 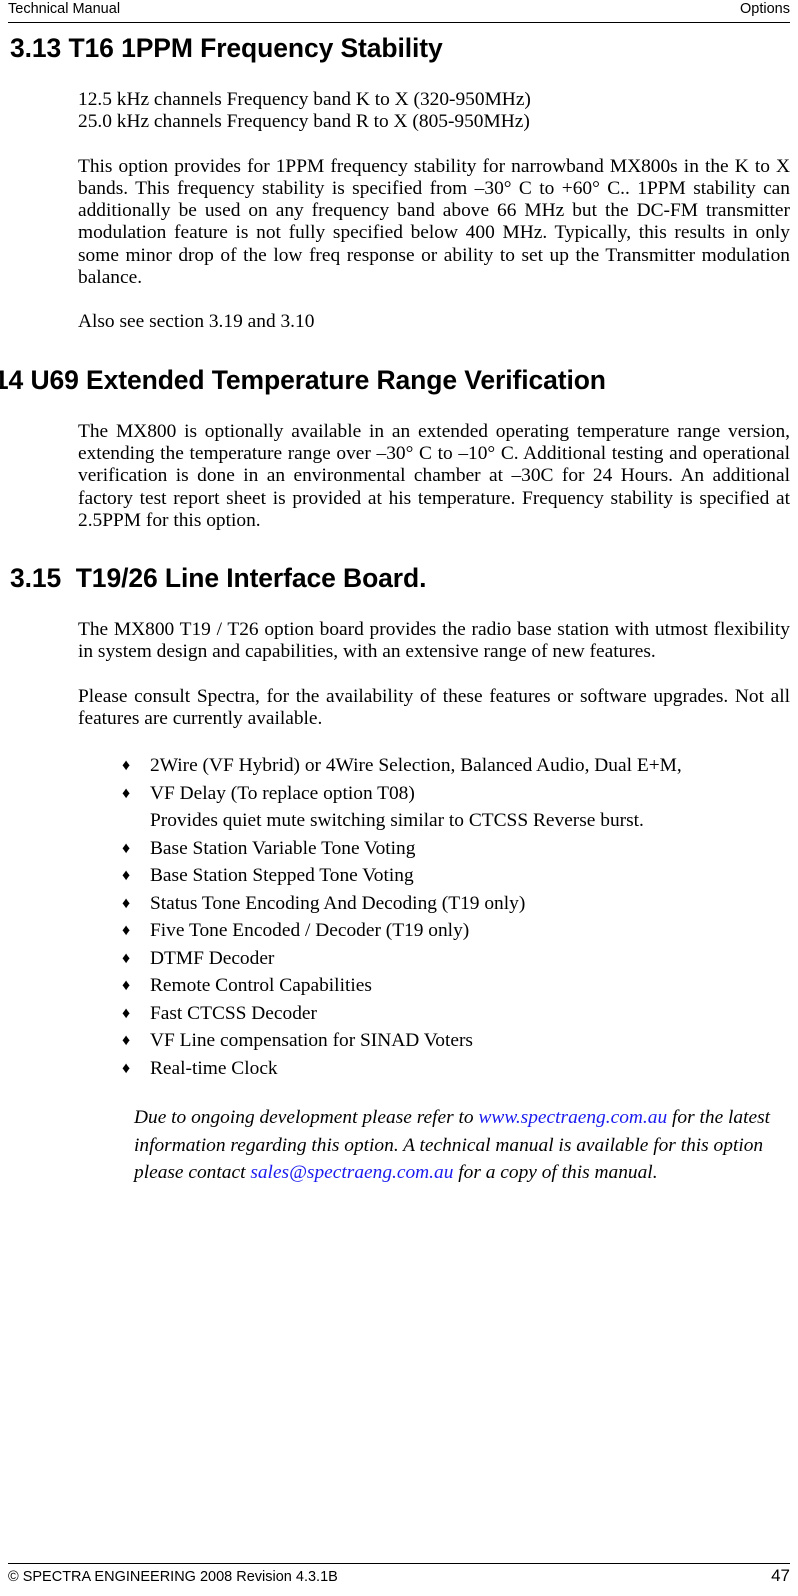 What do you see at coordinates (233, 1013) in the screenshot?
I see `list-item-label: Fast CTCSS Decoder` at bounding box center [233, 1013].